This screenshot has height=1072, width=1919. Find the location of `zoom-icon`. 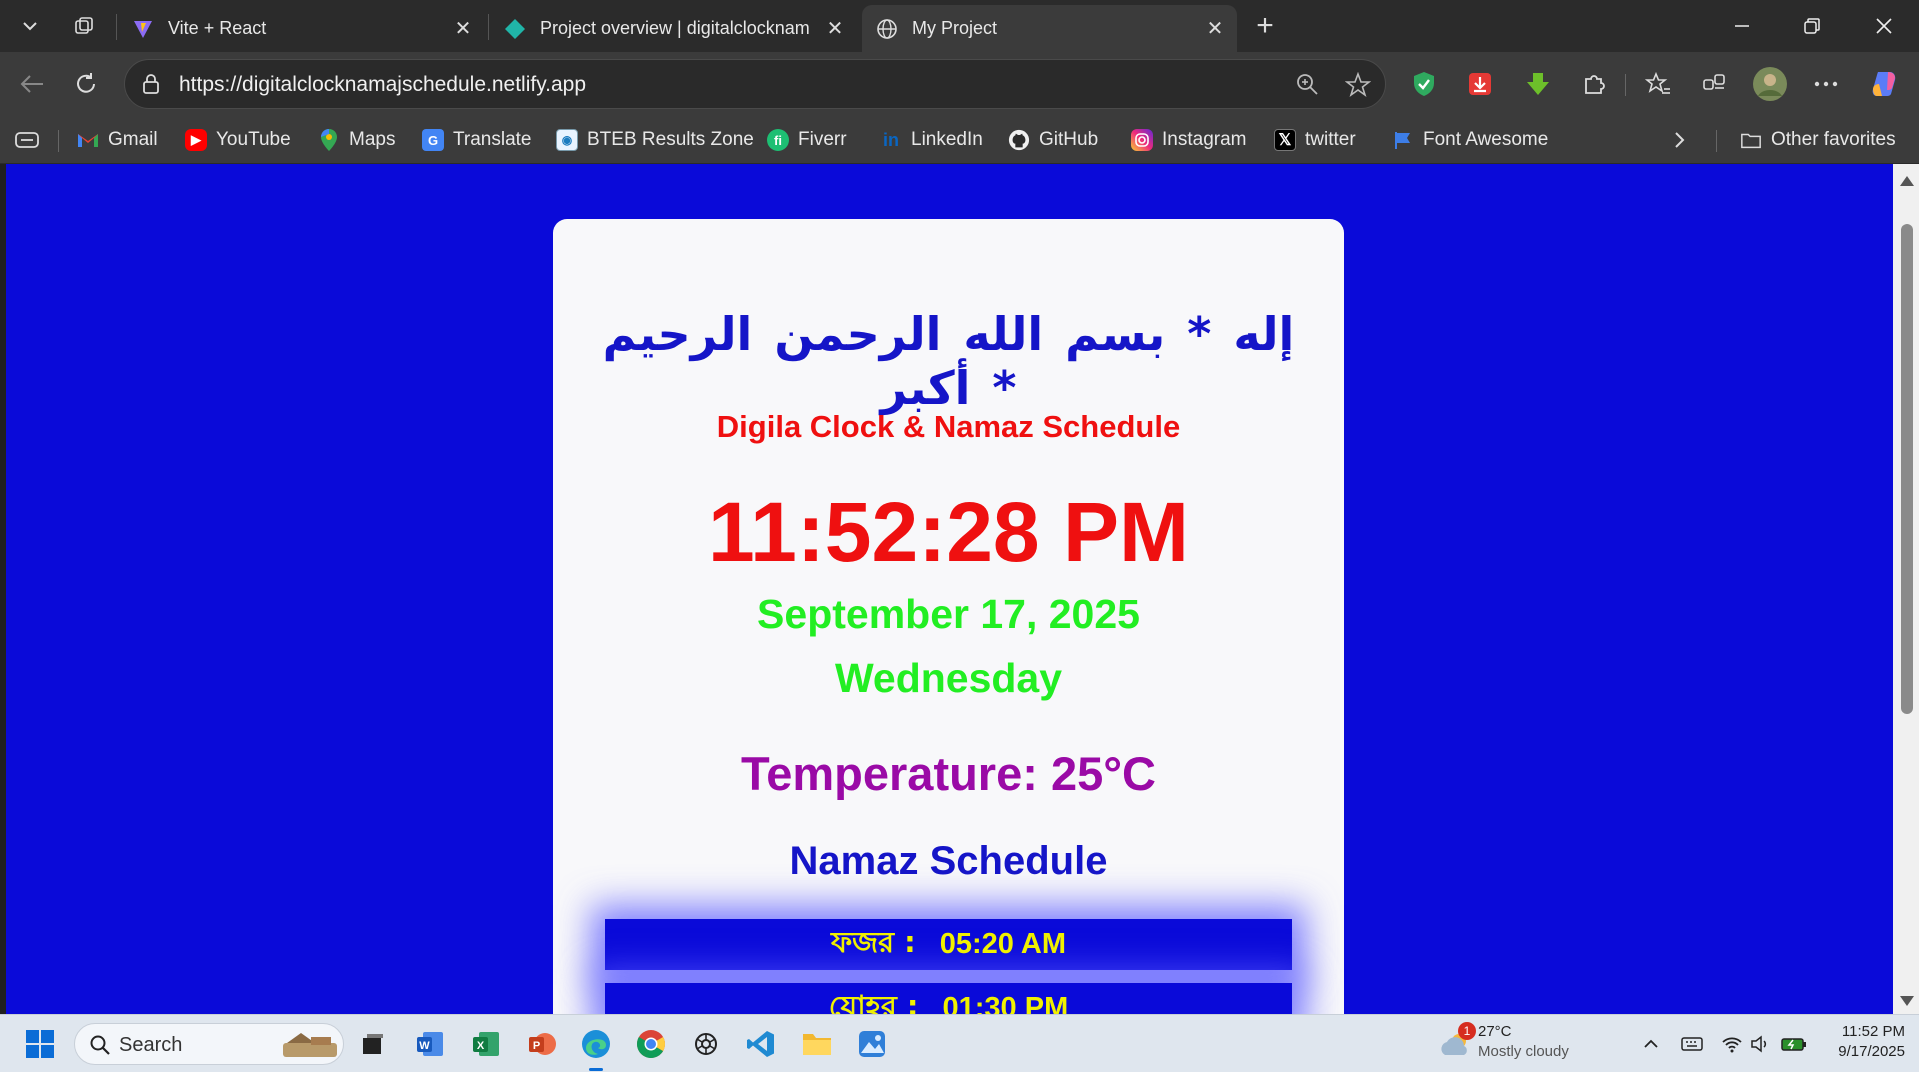

zoom-icon is located at coordinates (1307, 86).